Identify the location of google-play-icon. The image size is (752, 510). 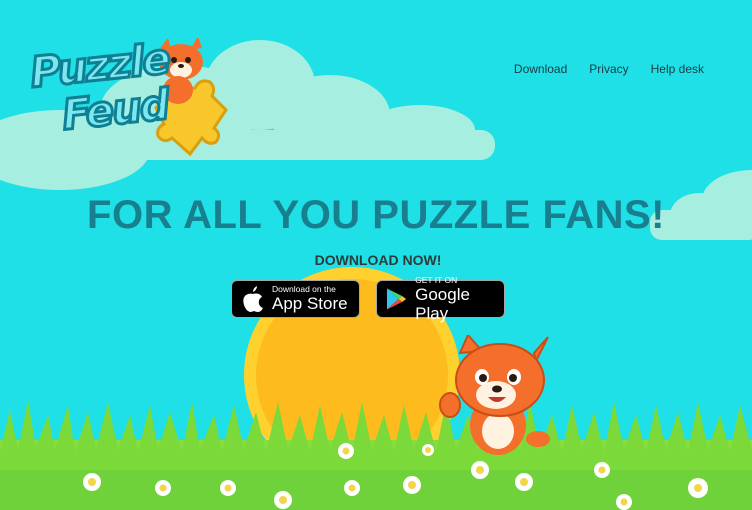
(396, 299).